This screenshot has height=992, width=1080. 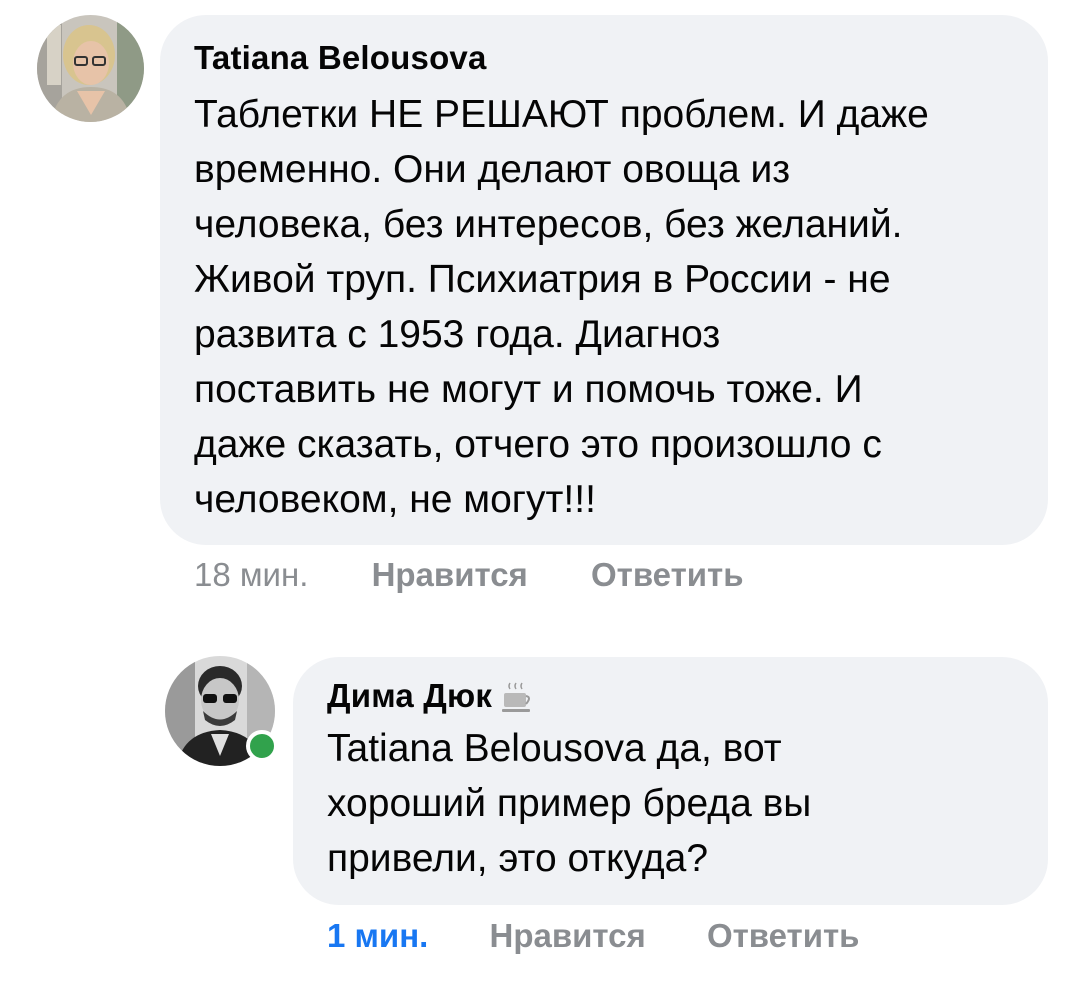 What do you see at coordinates (251, 575) in the screenshot?
I see `comment-time: 18 мин.` at bounding box center [251, 575].